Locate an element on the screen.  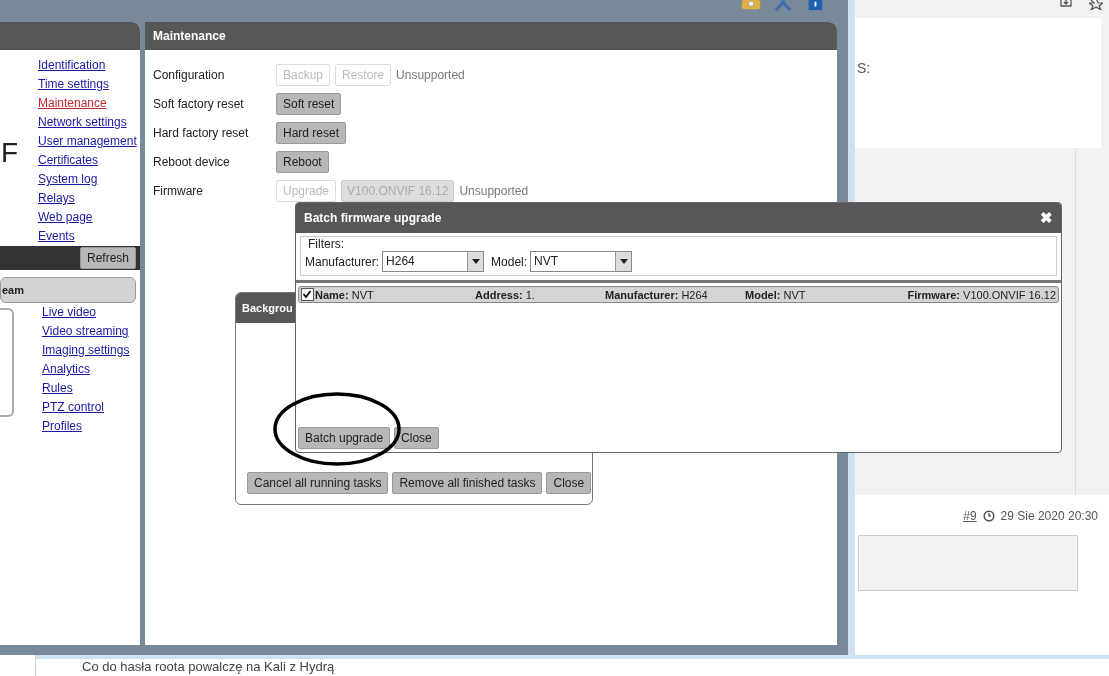
nav-link: Rules is located at coordinates (57, 388).